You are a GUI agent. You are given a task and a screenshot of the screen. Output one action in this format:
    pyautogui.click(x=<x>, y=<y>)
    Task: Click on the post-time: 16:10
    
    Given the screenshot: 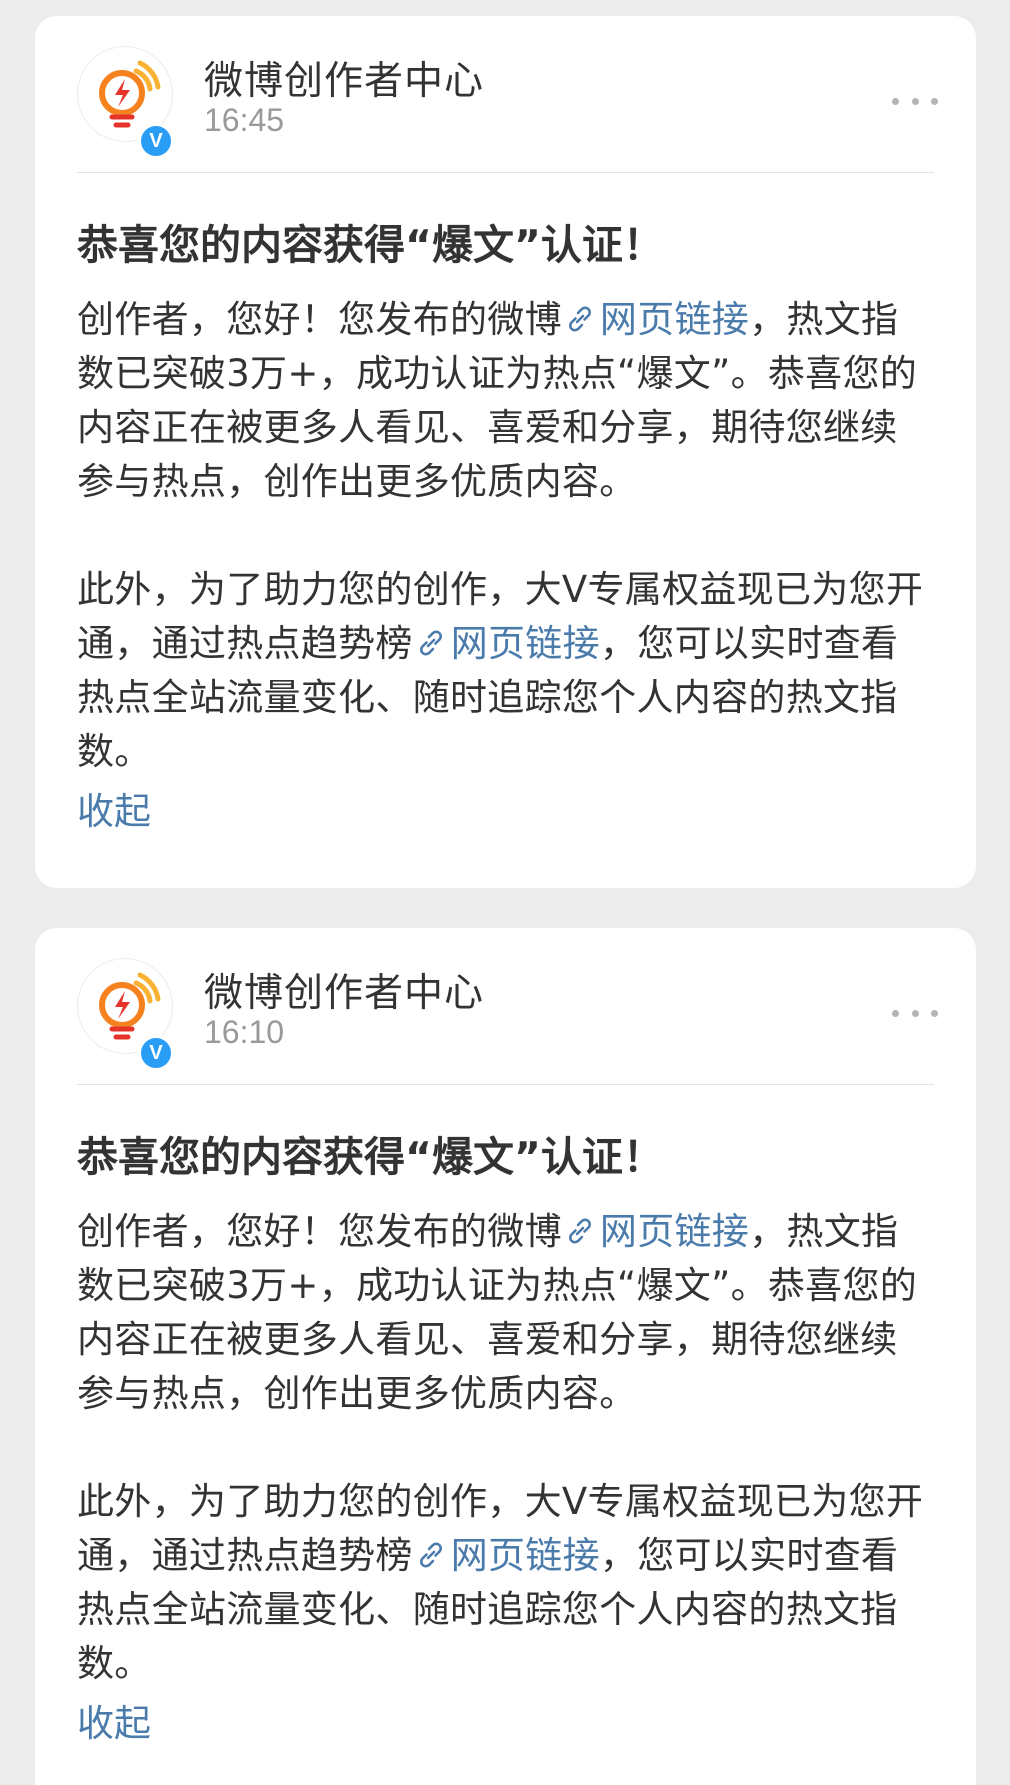 What is the action you would take?
    pyautogui.click(x=244, y=1032)
    